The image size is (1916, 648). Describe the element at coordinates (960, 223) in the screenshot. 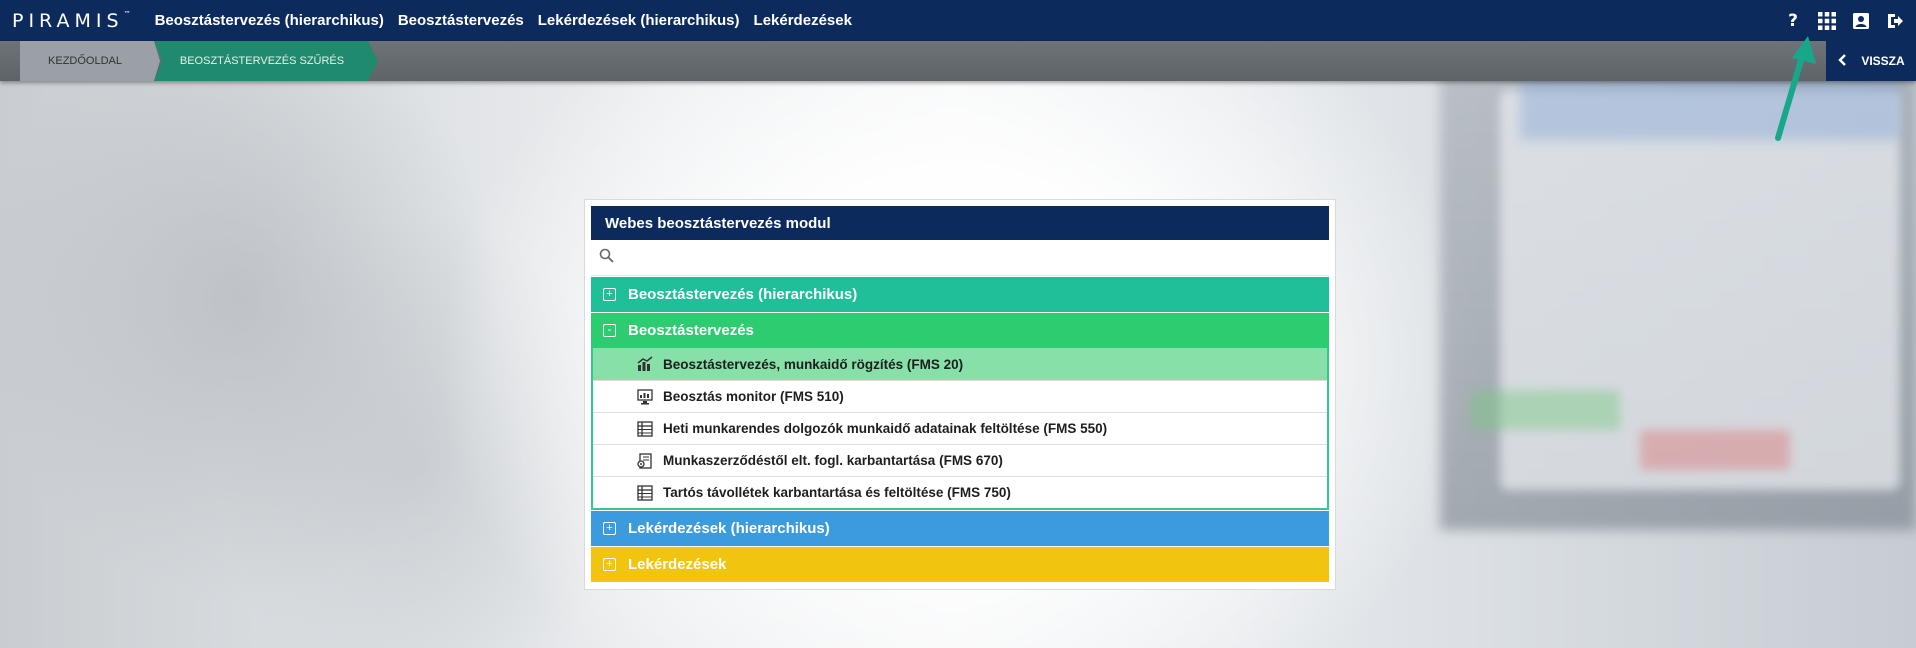

I see `panel-title: Webes beosztástervezés modul` at that location.